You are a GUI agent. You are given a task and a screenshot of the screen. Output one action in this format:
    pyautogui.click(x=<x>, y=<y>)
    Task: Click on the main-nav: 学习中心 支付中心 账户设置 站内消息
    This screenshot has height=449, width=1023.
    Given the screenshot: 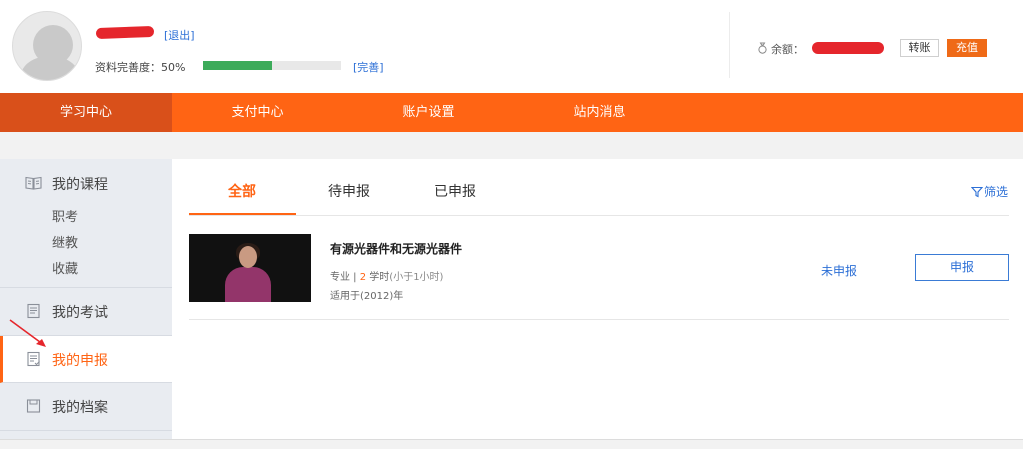 What is the action you would take?
    pyautogui.click(x=511, y=112)
    